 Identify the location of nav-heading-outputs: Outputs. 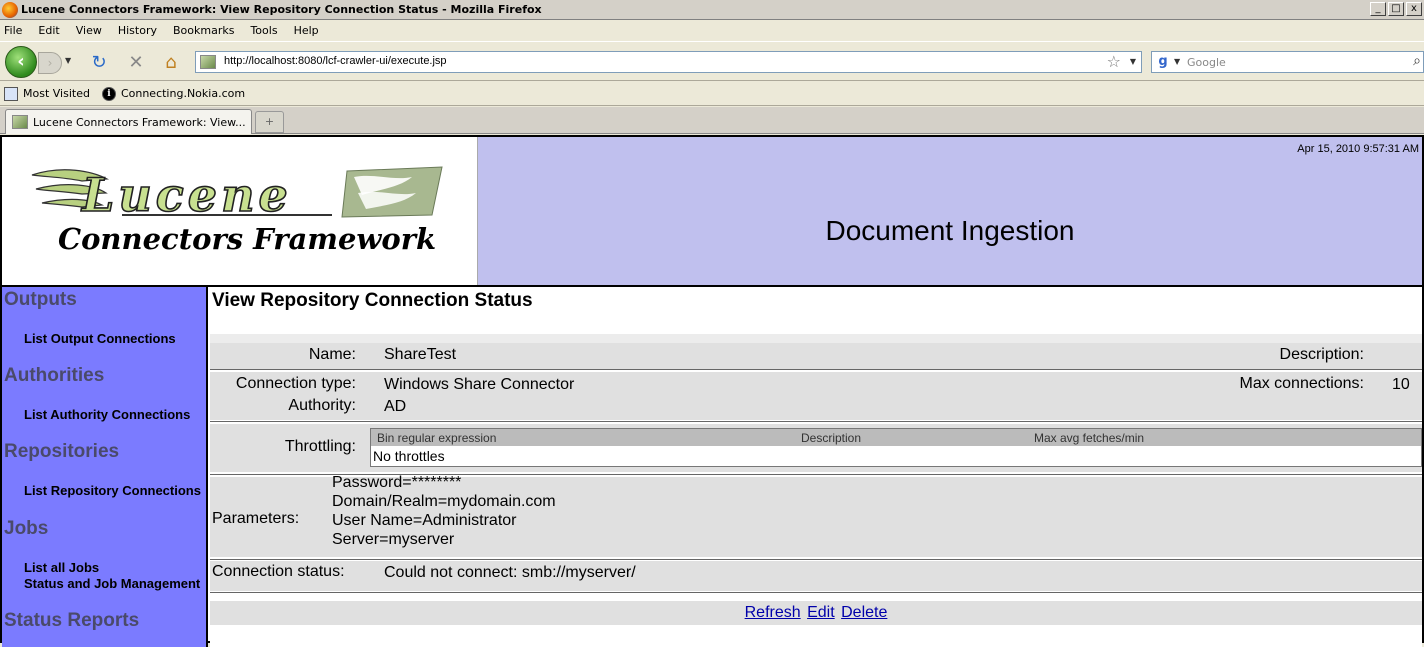
(40, 299).